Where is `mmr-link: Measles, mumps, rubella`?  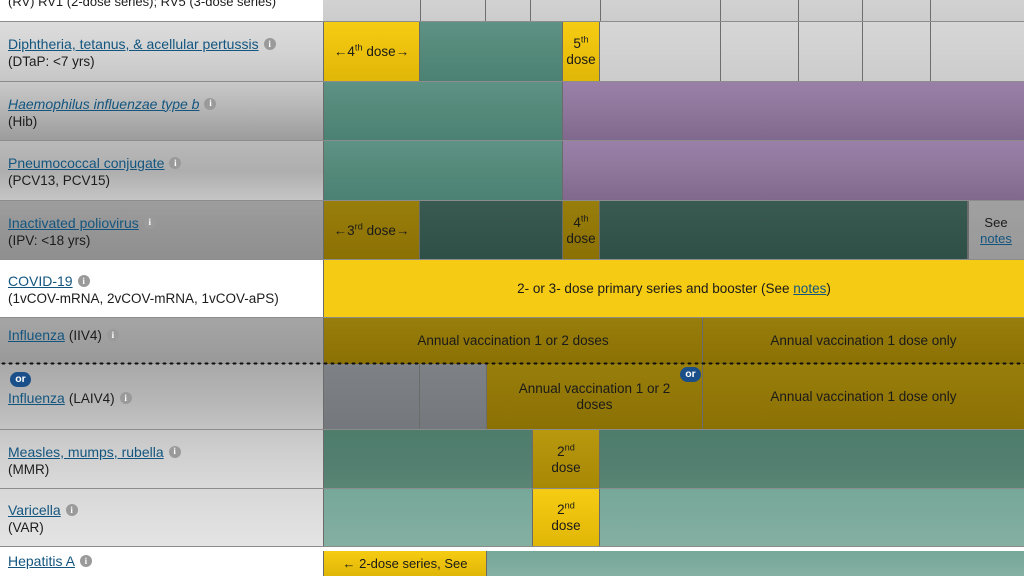
mmr-link: Measles, mumps, rubella is located at coordinates (86, 452).